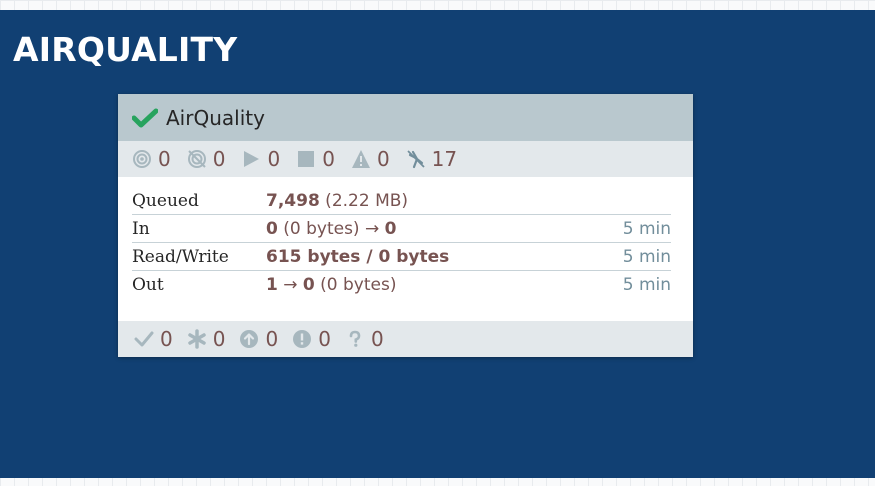 The width and height of the screenshot is (875, 486). I want to click on unknown-count: 0, so click(377, 339).